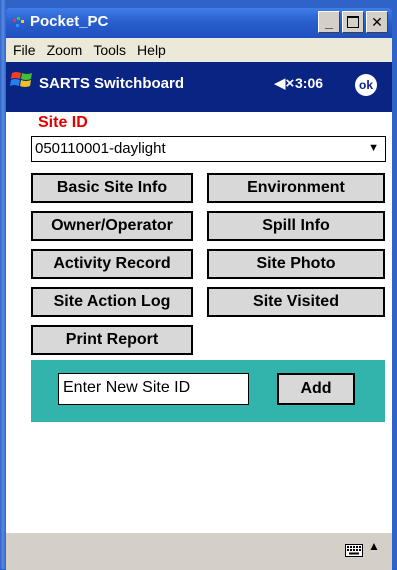 The height and width of the screenshot is (570, 397). I want to click on close-icon: ✕, so click(377, 21).